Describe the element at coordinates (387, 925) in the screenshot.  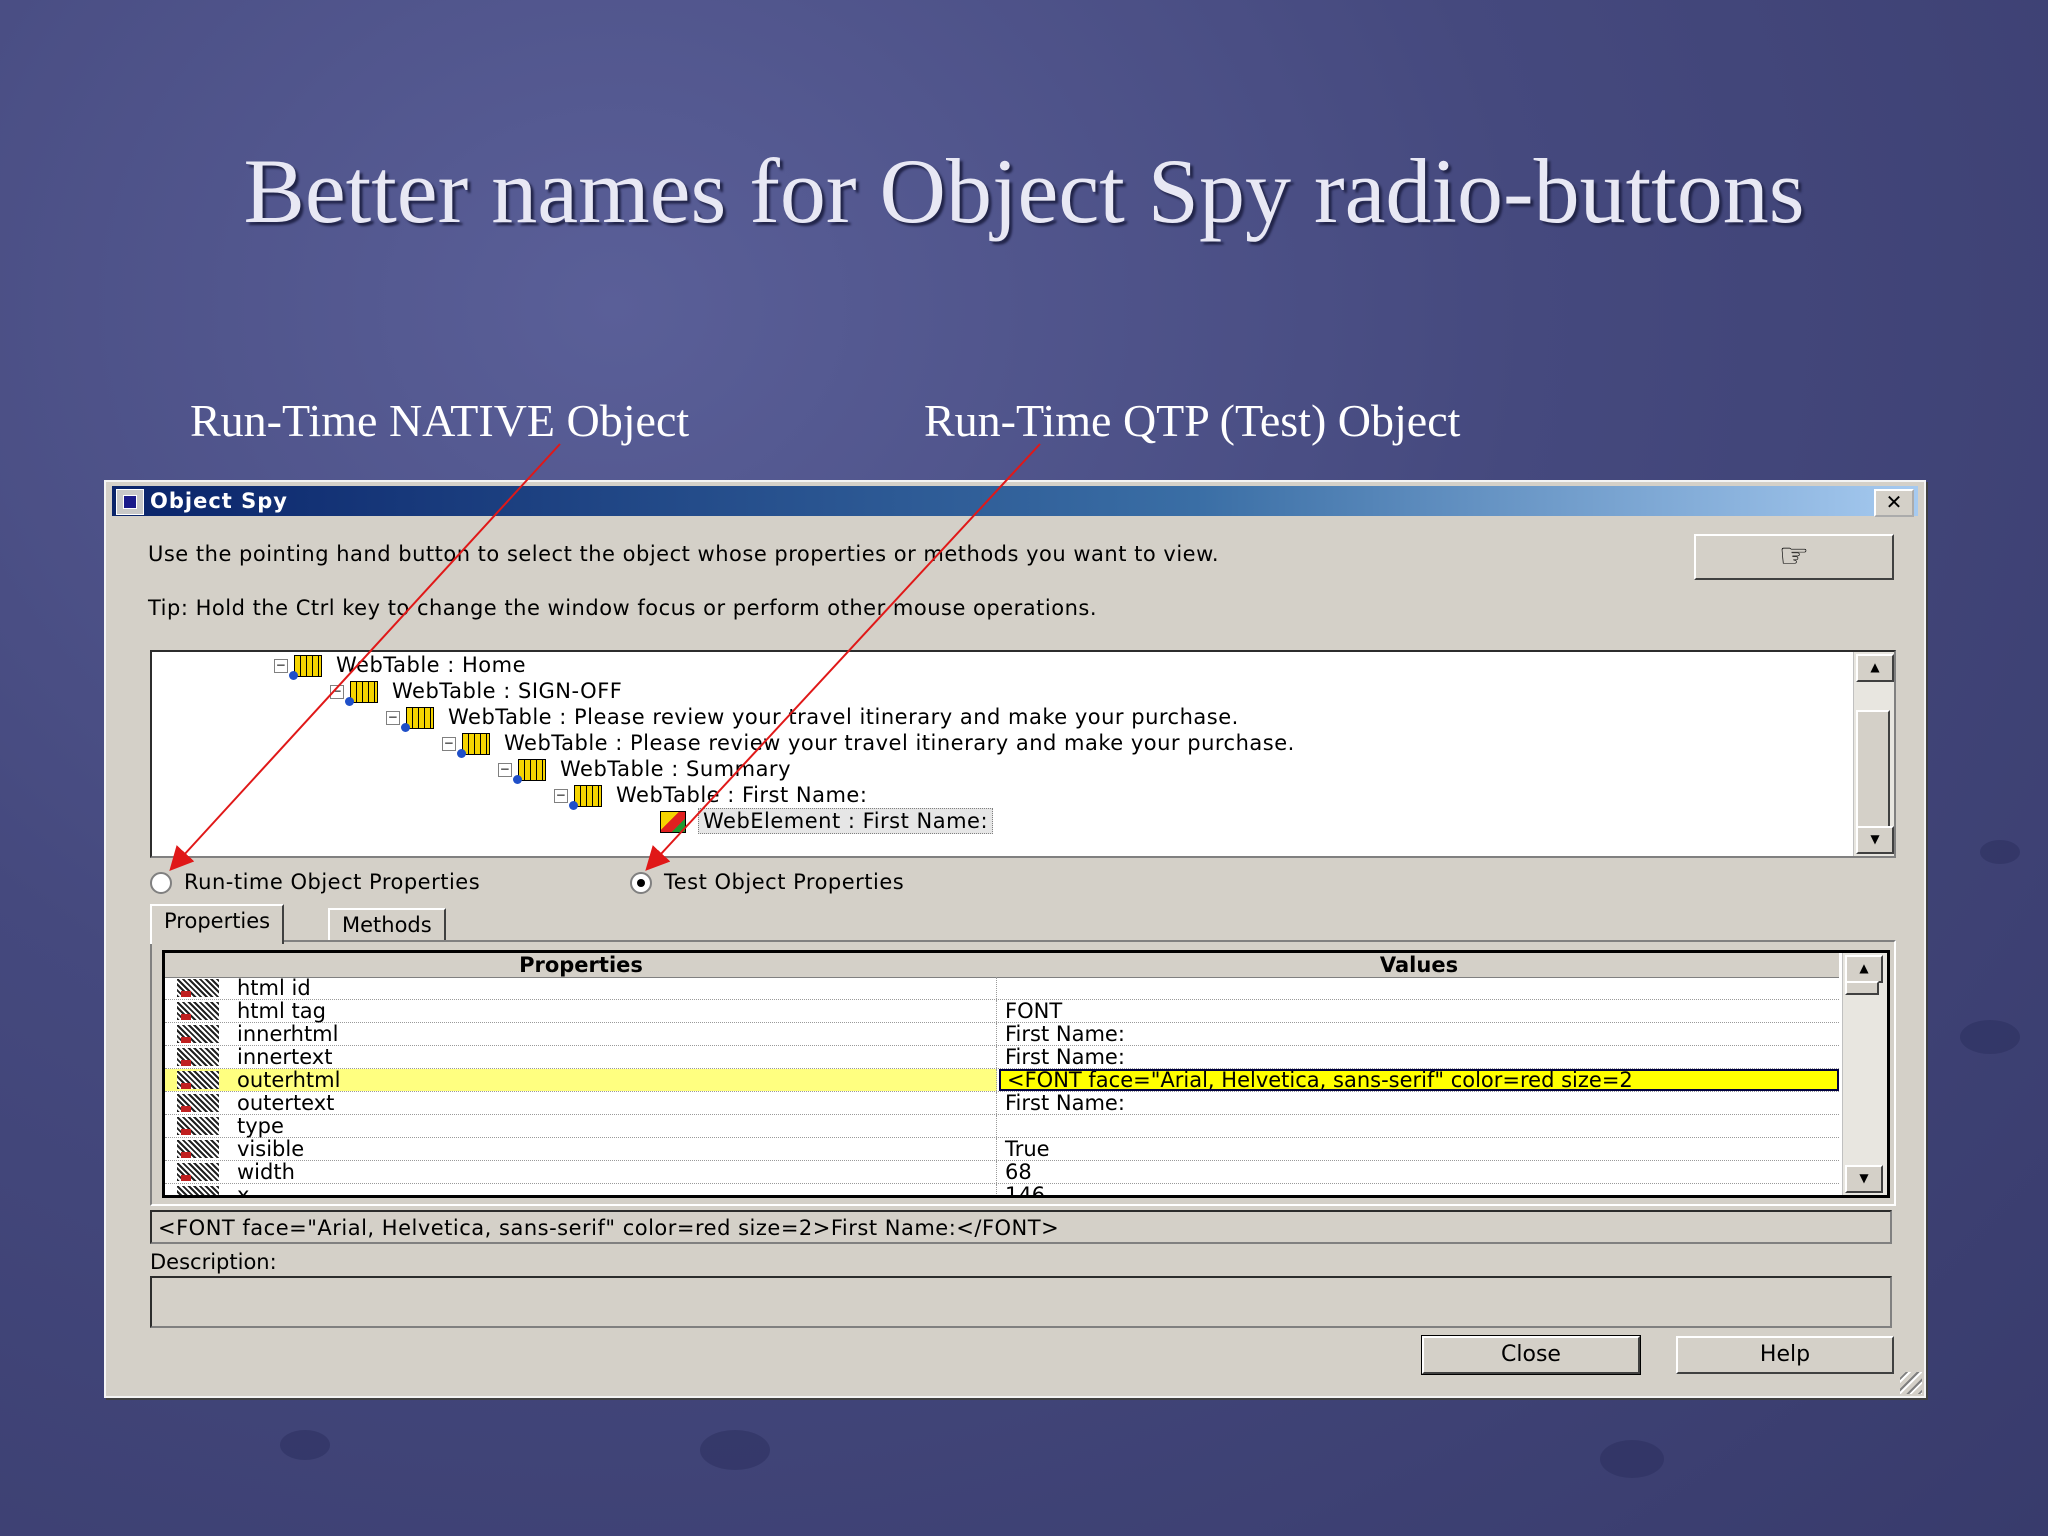
I see `tab-methods: Methods` at that location.